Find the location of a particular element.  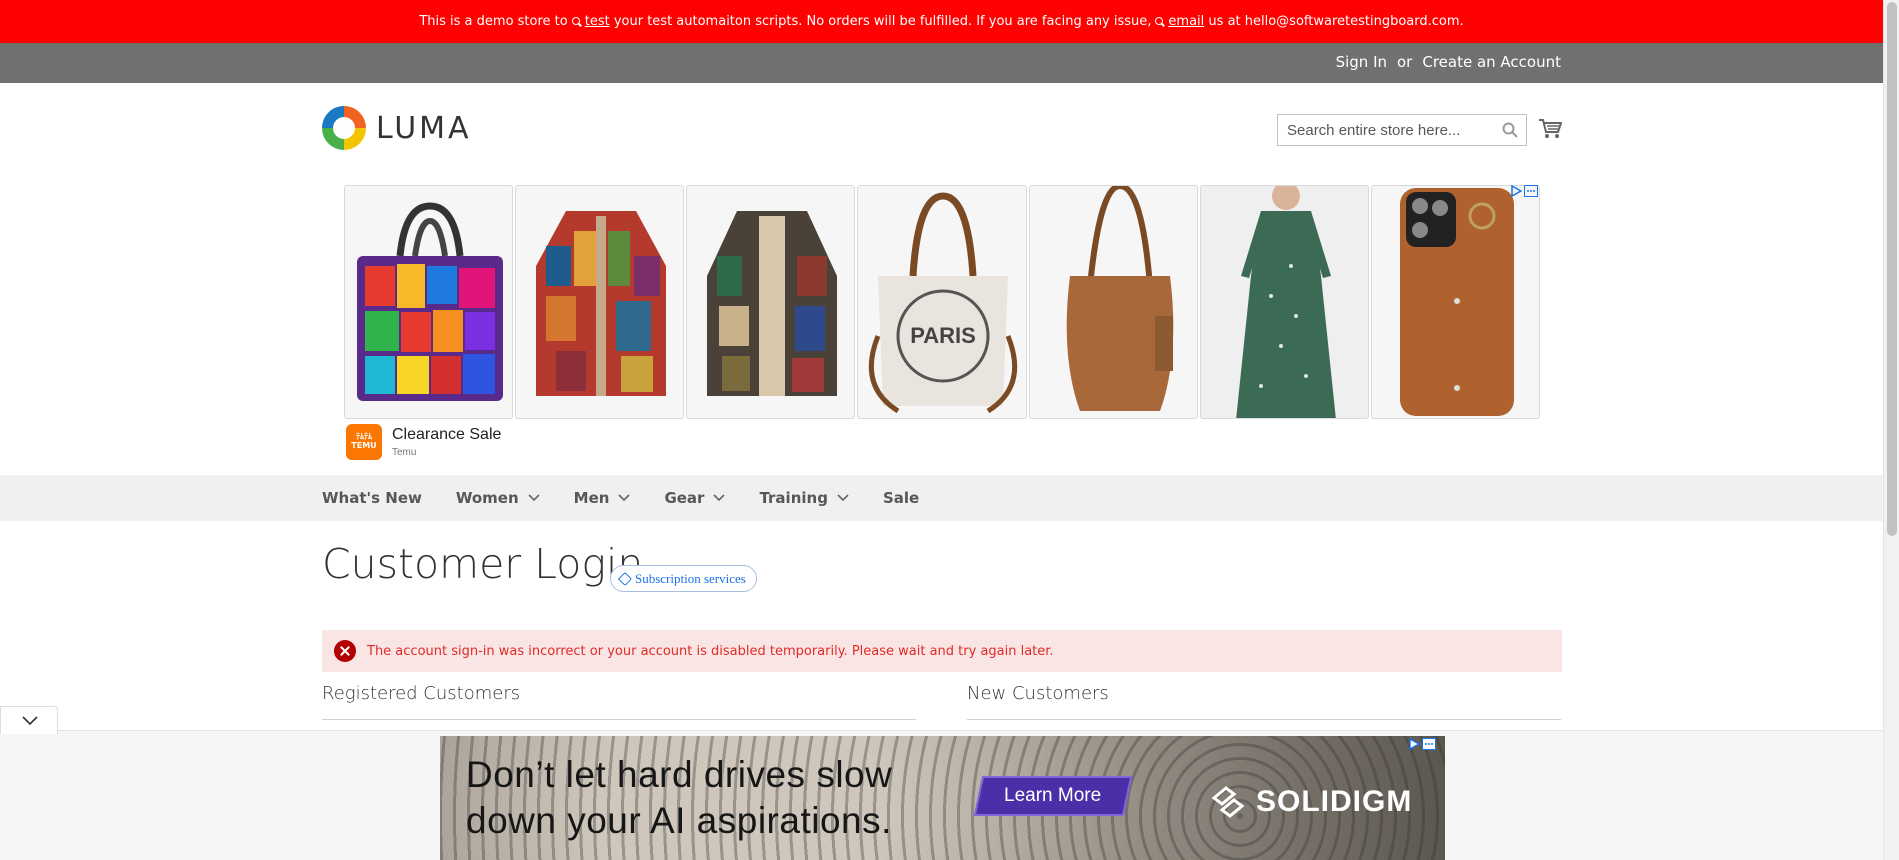

nav-label: Men is located at coordinates (591, 498).